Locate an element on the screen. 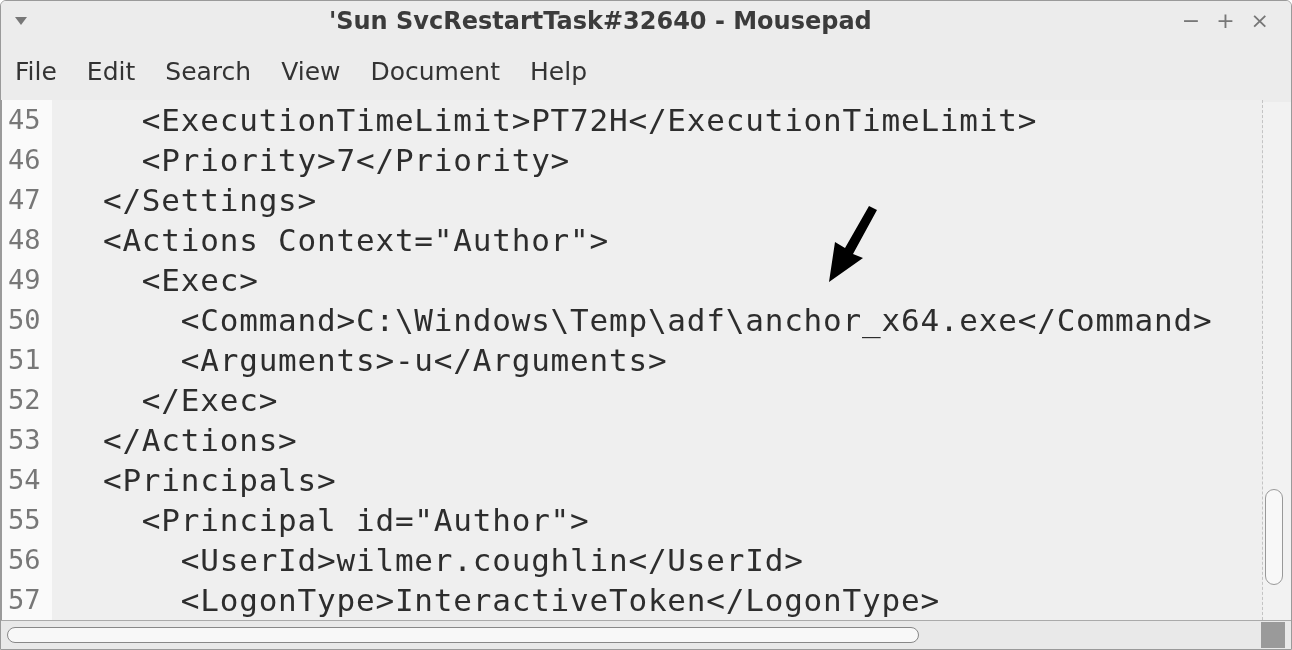 The width and height of the screenshot is (1292, 650). code-line: <Principal id="Author"> is located at coordinates (365, 520).